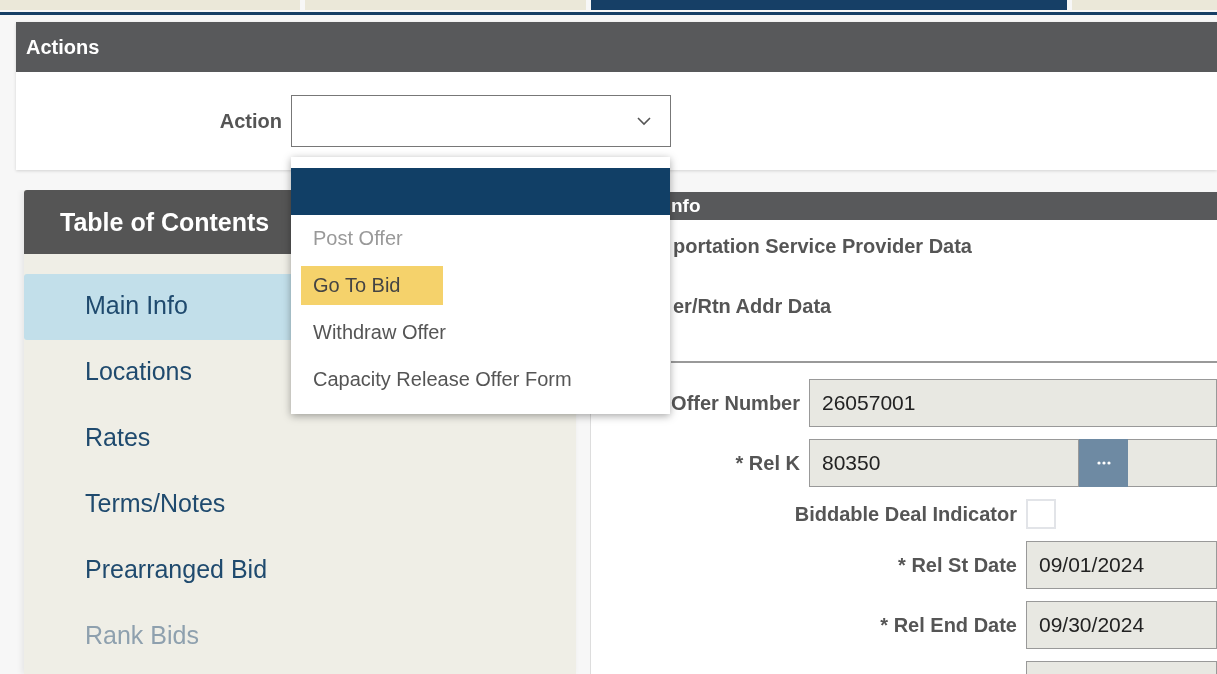 Image resolution: width=1217 pixels, height=674 pixels. What do you see at coordinates (250, 121) in the screenshot?
I see `field-label: Action` at bounding box center [250, 121].